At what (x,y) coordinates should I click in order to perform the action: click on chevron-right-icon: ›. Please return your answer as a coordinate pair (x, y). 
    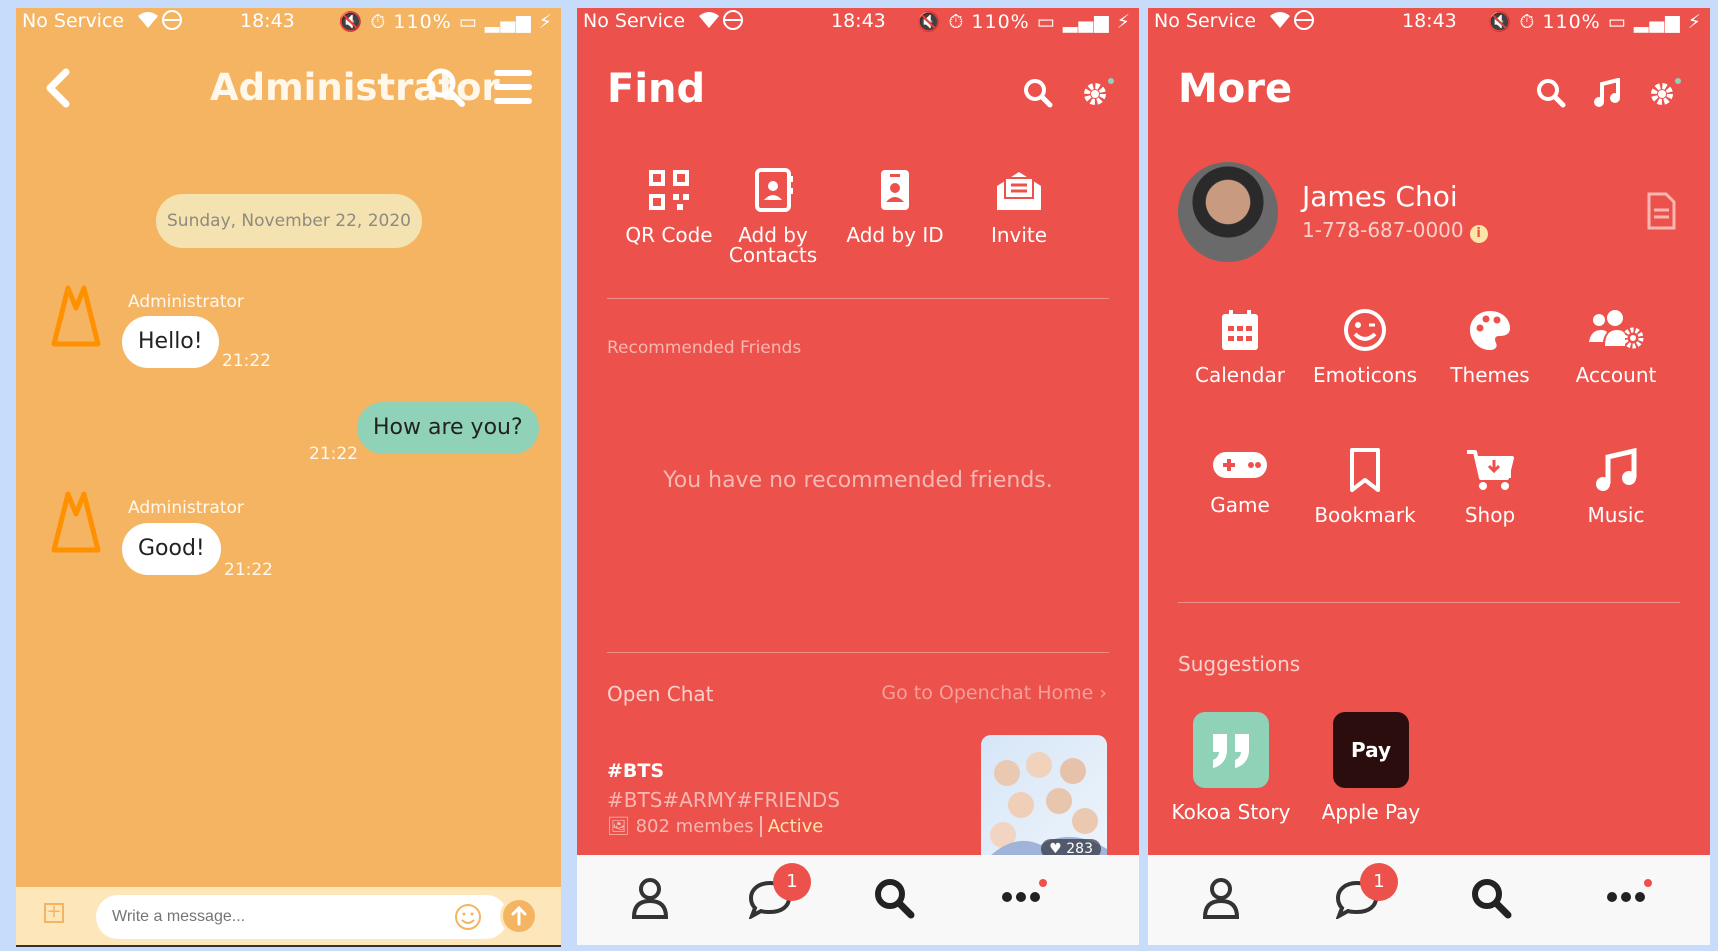
    Looking at the image, I should click on (1100, 693).